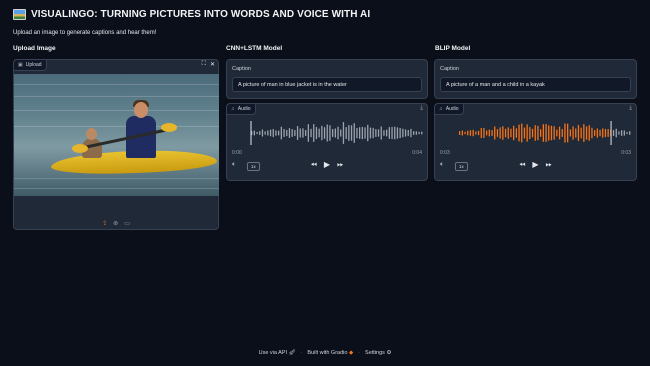 This screenshot has width=650, height=366. I want to click on upload-section-label: Upload Image, so click(34, 48).